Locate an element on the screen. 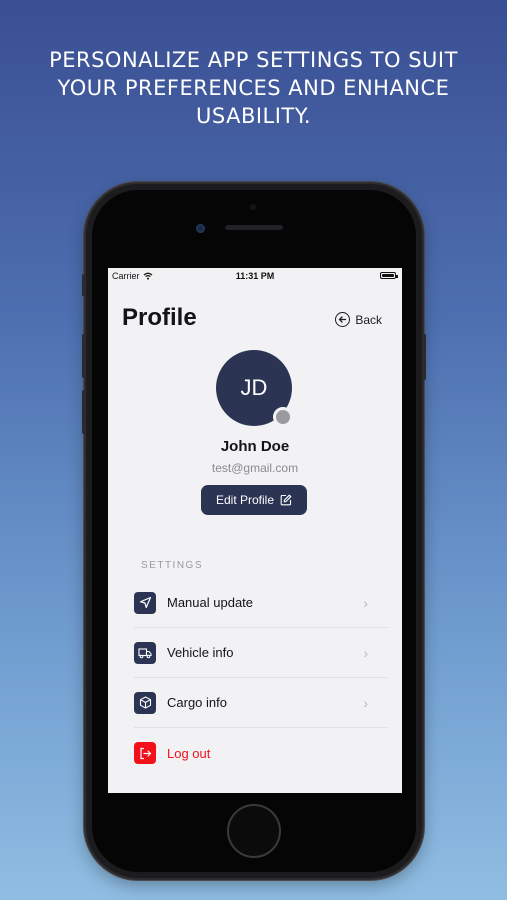  edit-profile-button: Edit Profile is located at coordinates (254, 500).